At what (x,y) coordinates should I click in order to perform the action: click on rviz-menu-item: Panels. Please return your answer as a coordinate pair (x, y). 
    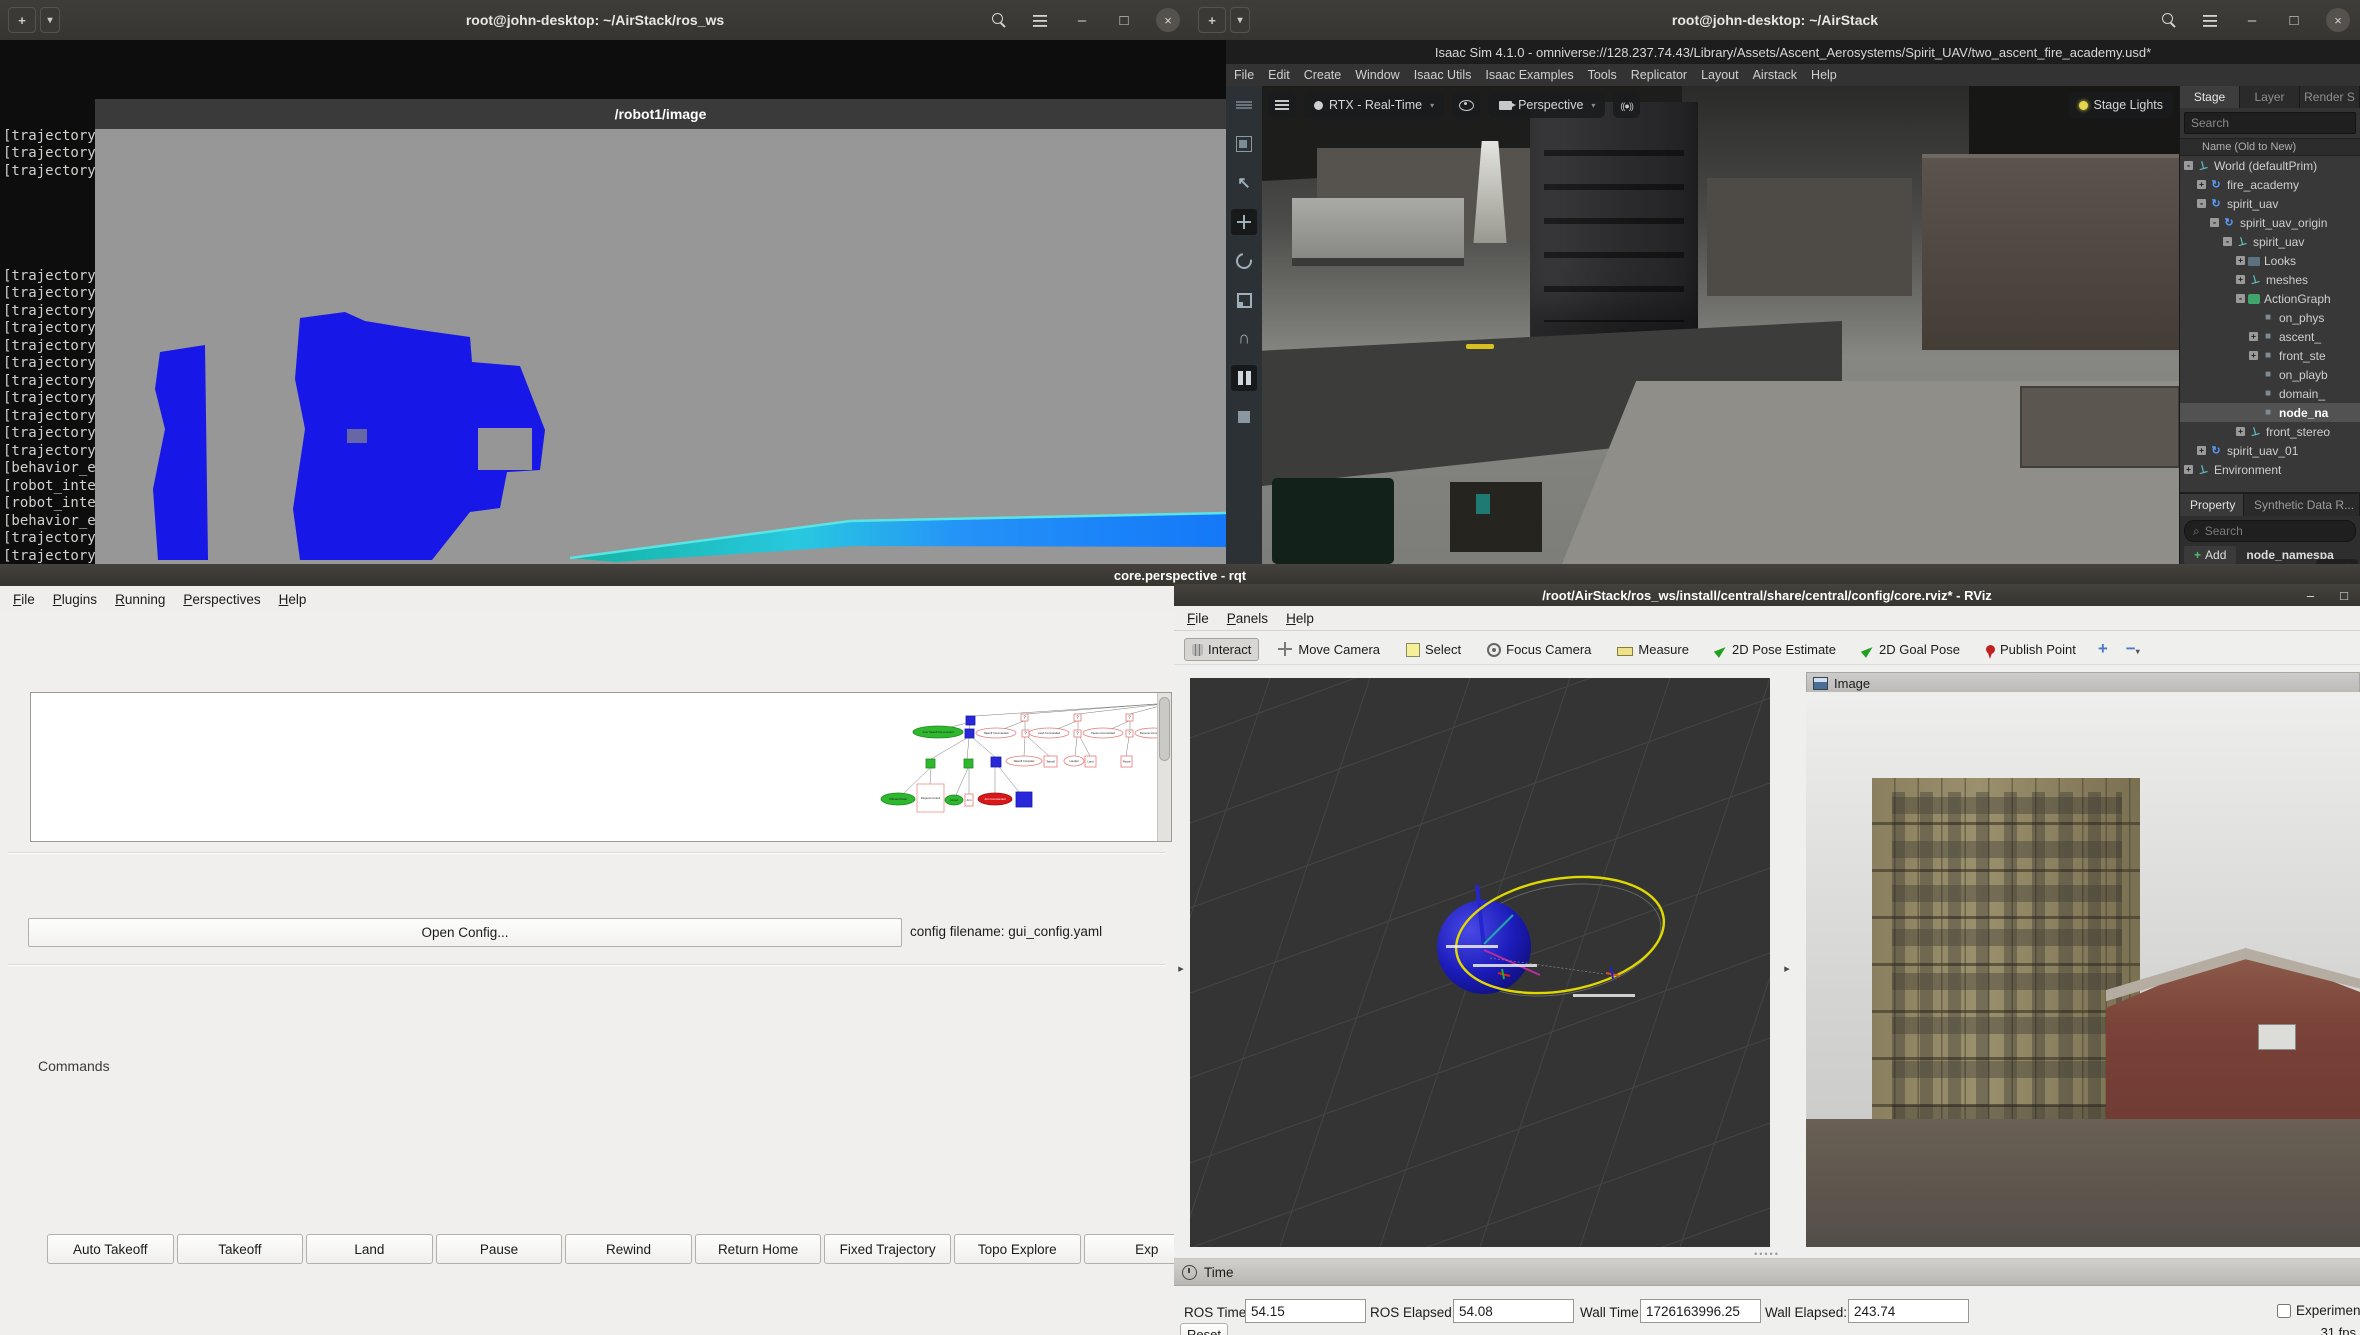
    Looking at the image, I should click on (1247, 618).